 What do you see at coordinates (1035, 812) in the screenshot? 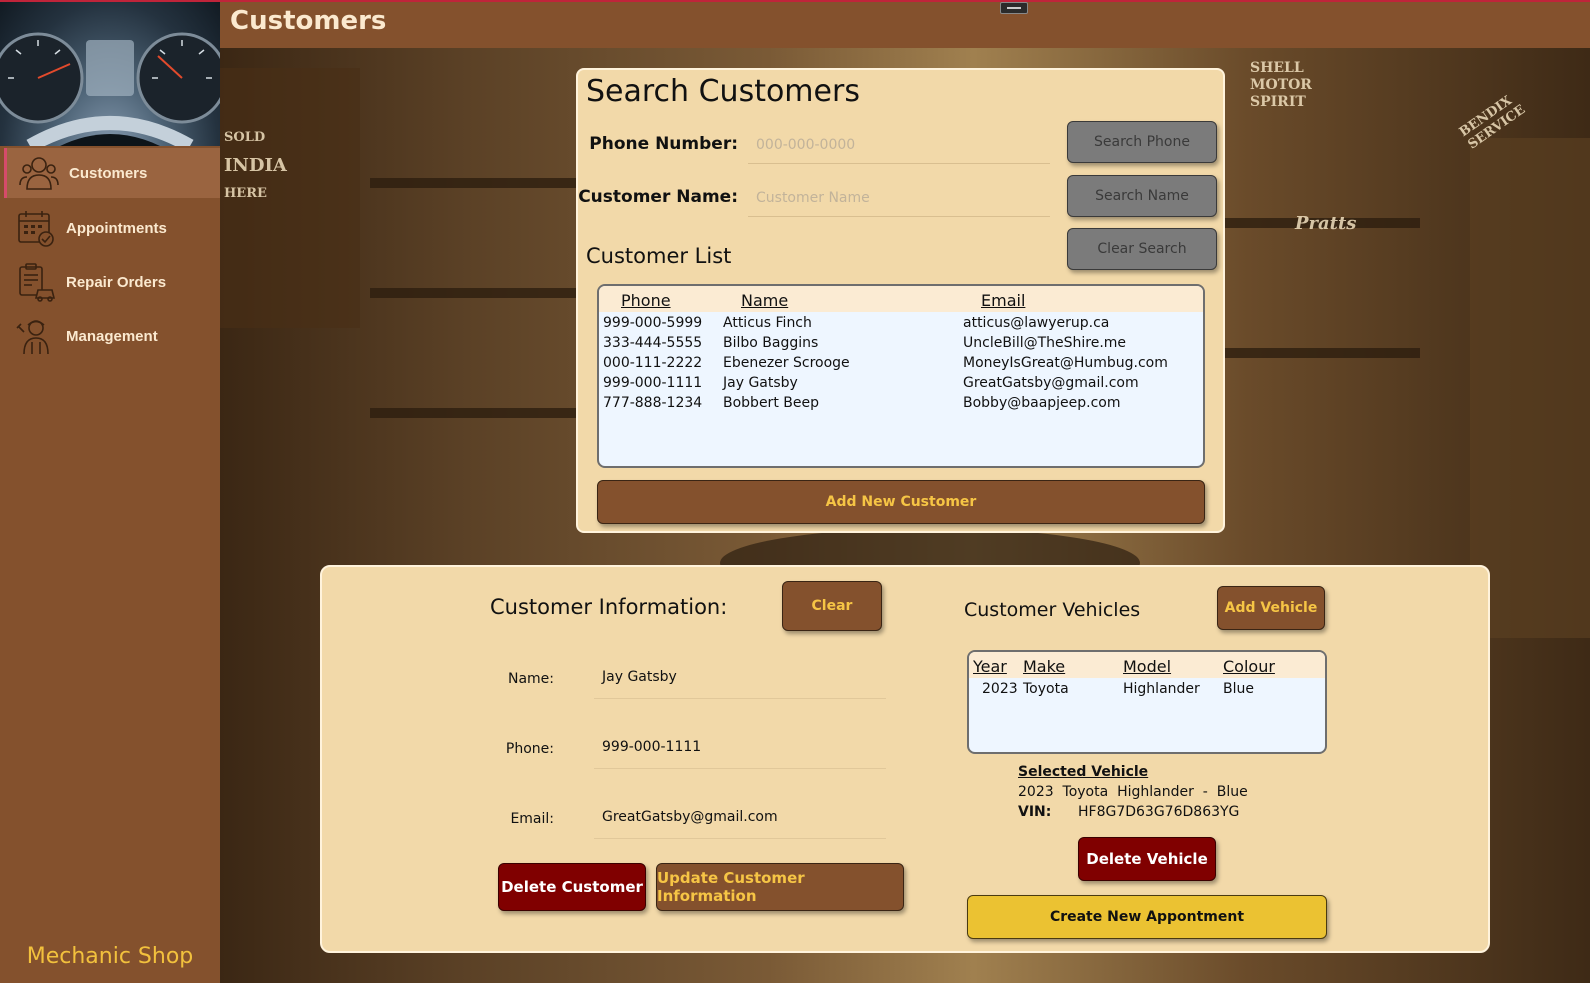
I see `vin-label: VIN:` at bounding box center [1035, 812].